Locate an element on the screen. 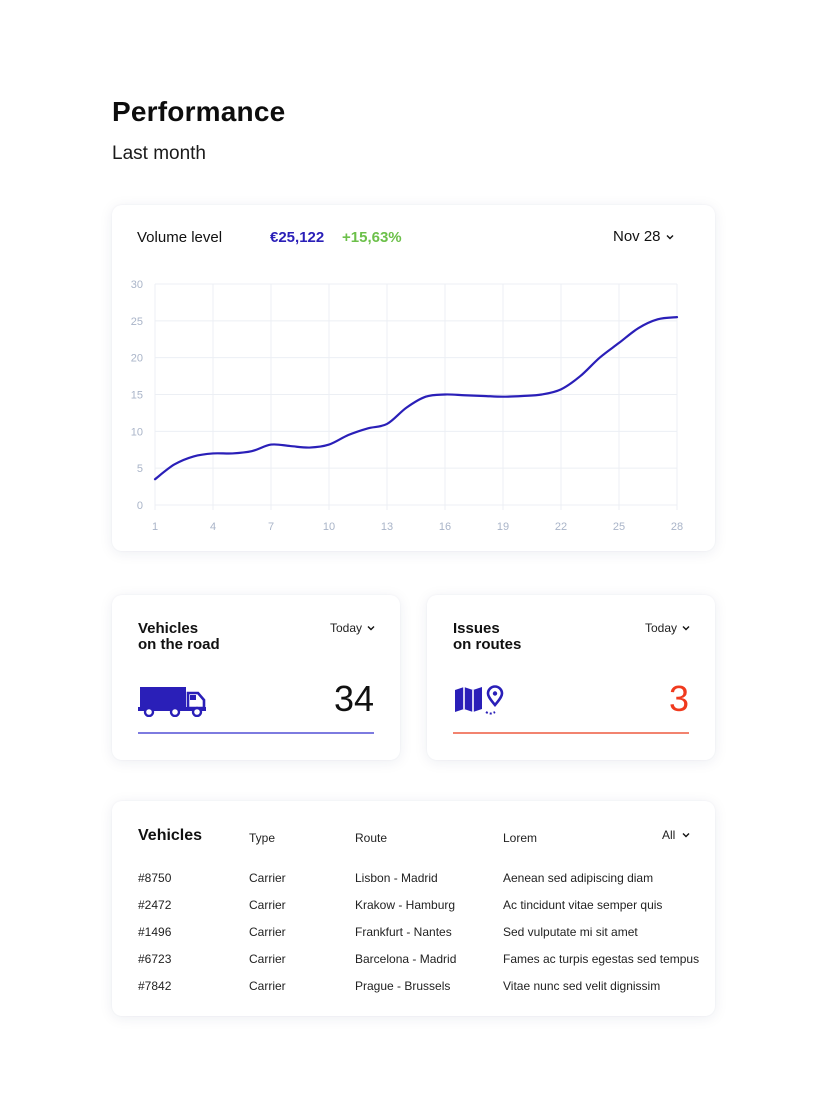 This screenshot has width=824, height=1114. vehicle-id: #7842 is located at coordinates (155, 986).